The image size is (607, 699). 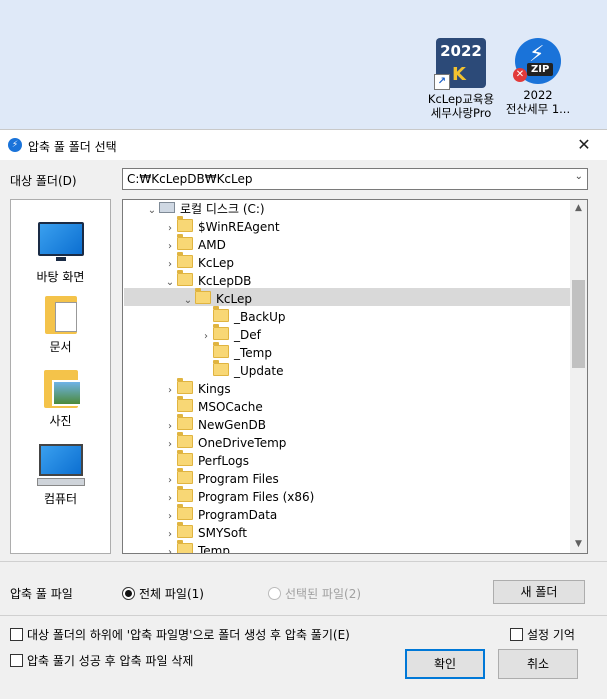 I want to click on place-computer: 컴퓨터, so click(x=60, y=475).